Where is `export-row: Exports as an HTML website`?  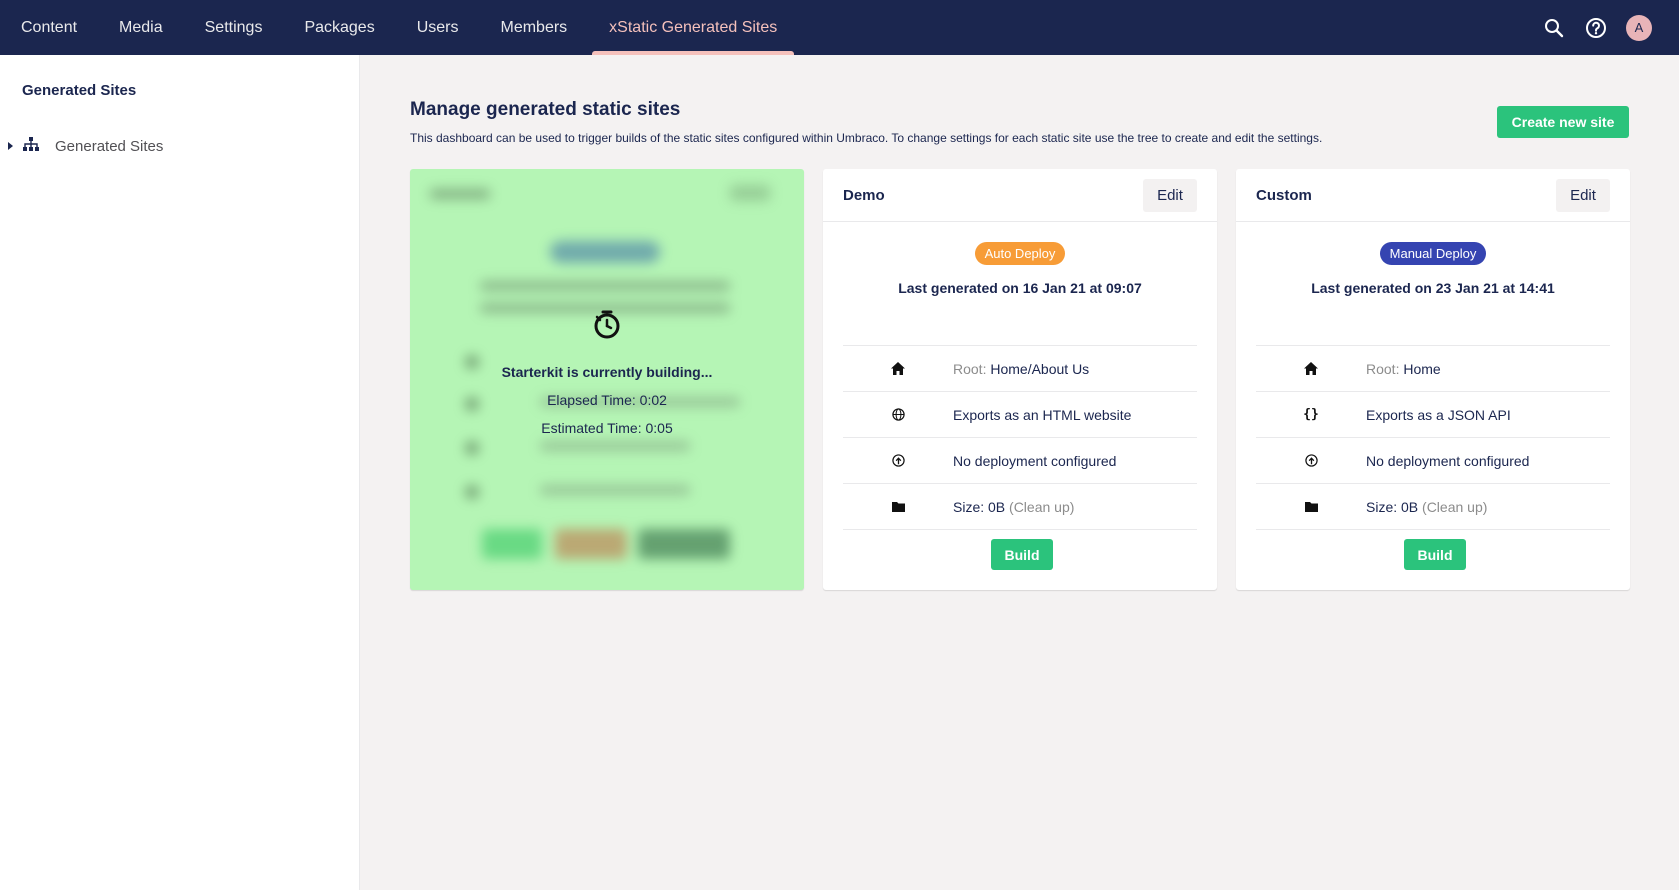 export-row: Exports as an HTML website is located at coordinates (1020, 415).